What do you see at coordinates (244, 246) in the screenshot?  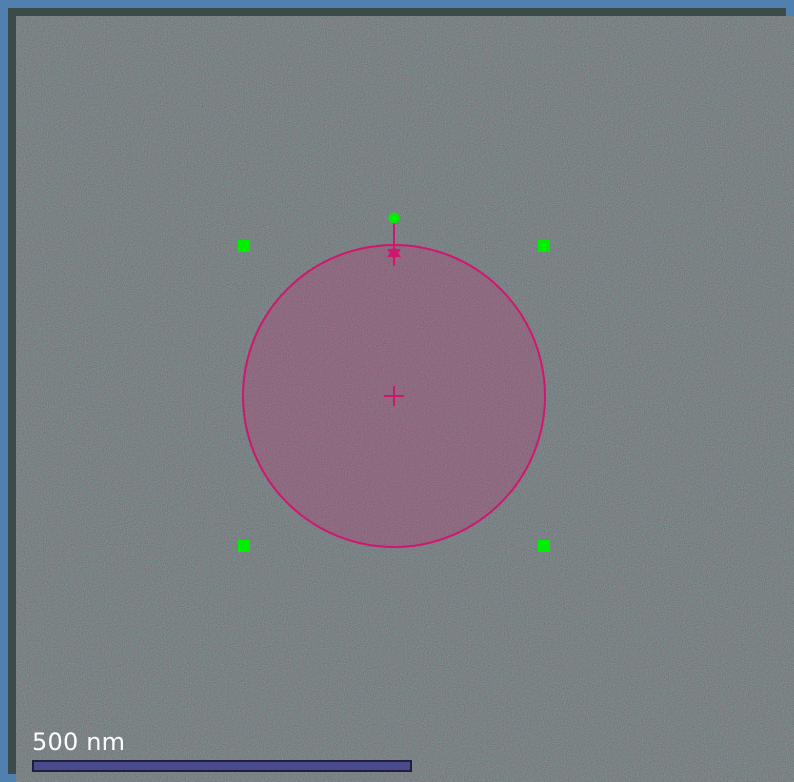 I see `resize-handle-top-left` at bounding box center [244, 246].